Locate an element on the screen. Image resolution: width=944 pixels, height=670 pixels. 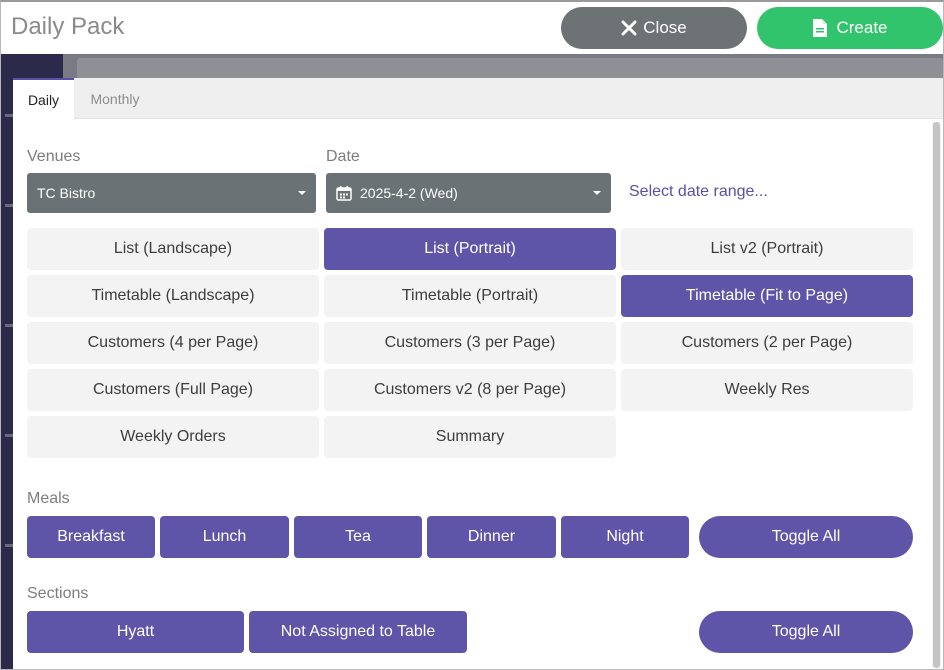
date-label: Date is located at coordinates (343, 156).